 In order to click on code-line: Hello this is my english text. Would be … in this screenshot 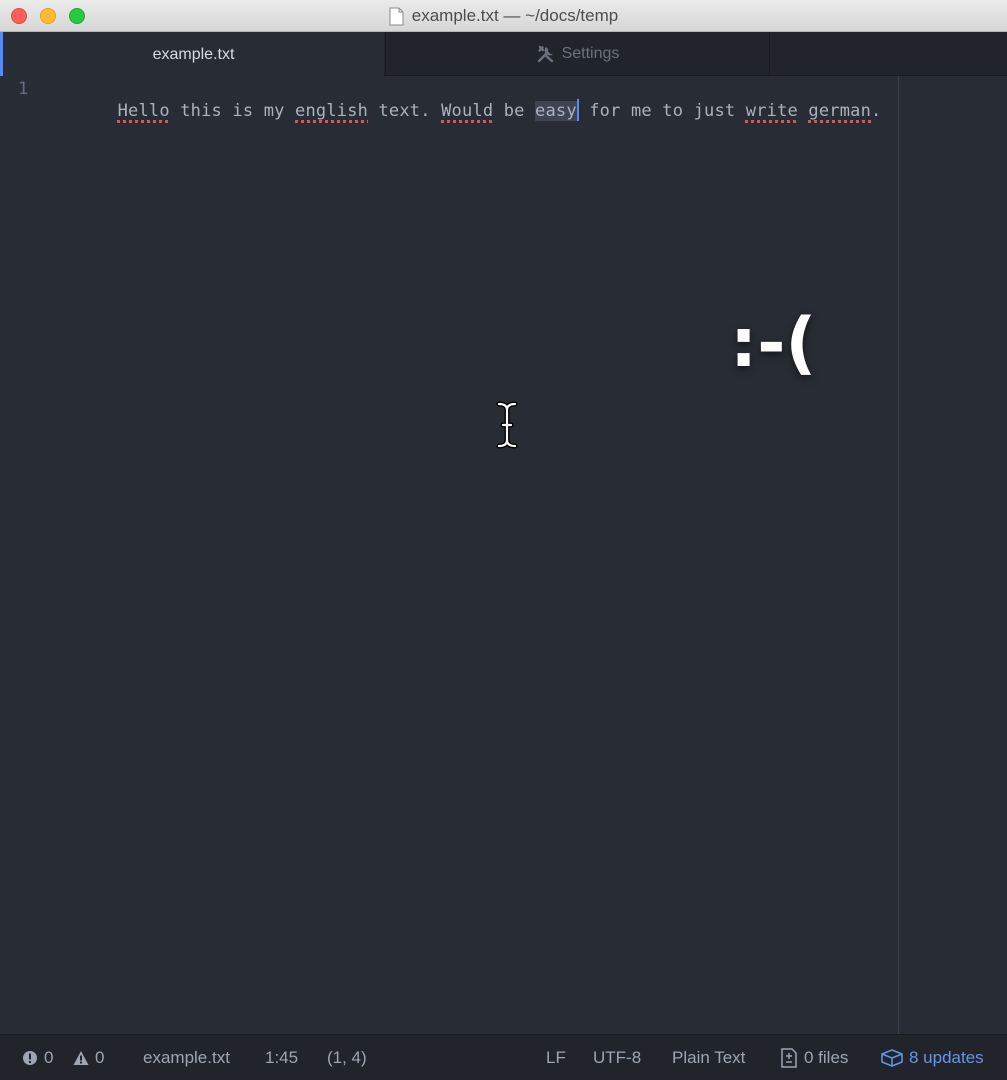, I will do `click(468, 110)`.